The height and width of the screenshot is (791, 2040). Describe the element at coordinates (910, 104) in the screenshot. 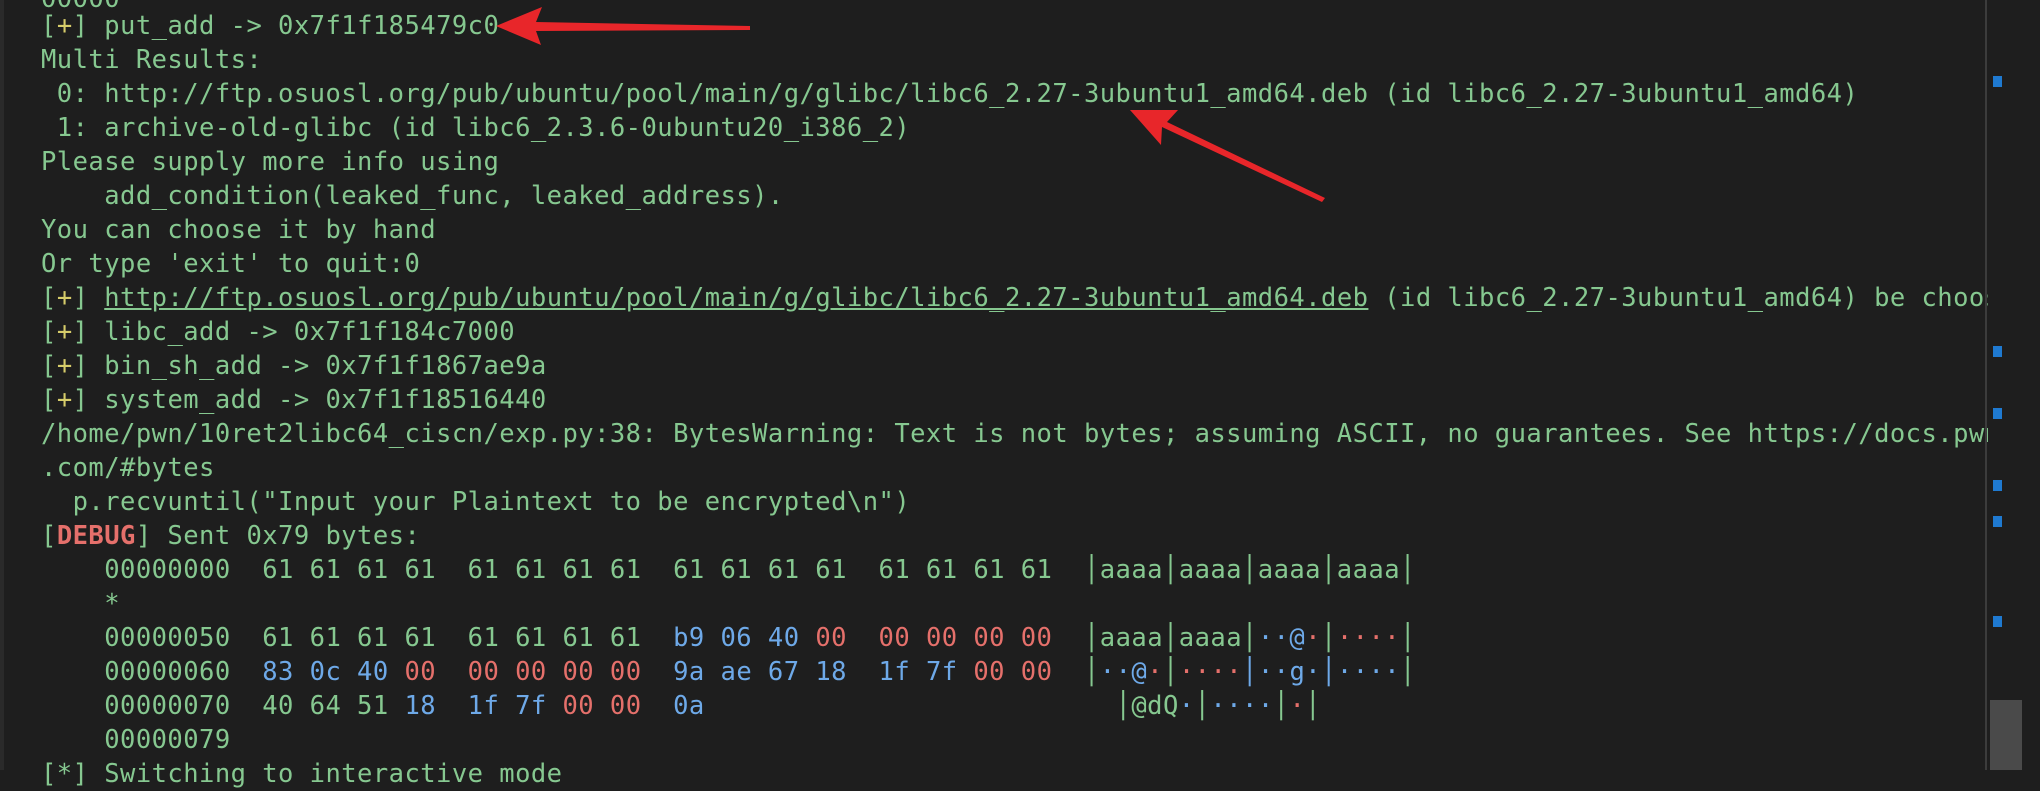

I see `annotation-arrows` at that location.